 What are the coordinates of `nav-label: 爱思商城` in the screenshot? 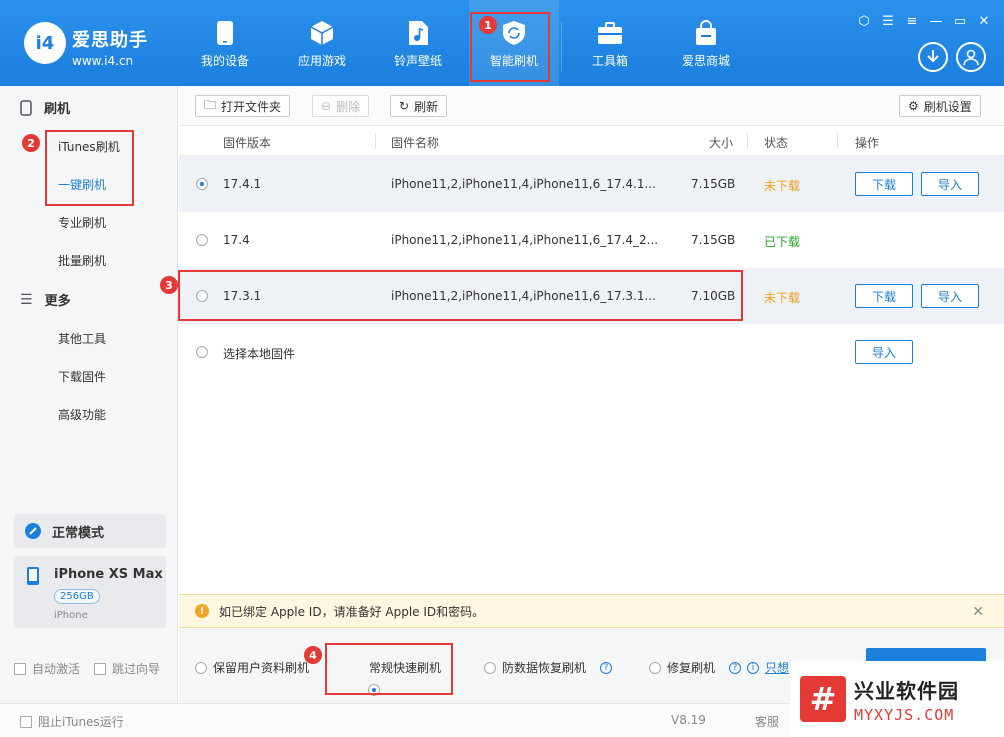 It's located at (705, 61).